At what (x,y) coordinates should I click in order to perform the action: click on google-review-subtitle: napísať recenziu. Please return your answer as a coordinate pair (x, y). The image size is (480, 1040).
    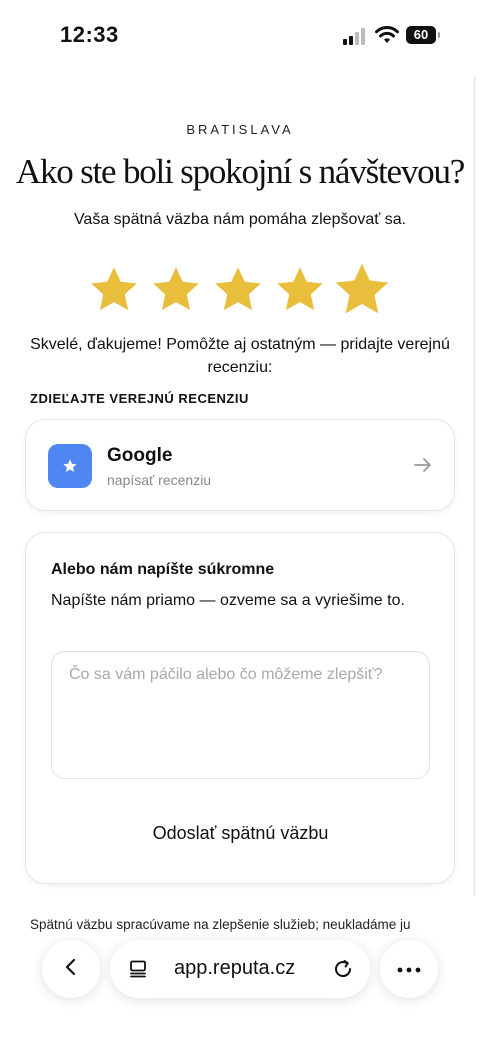
    Looking at the image, I should click on (159, 480).